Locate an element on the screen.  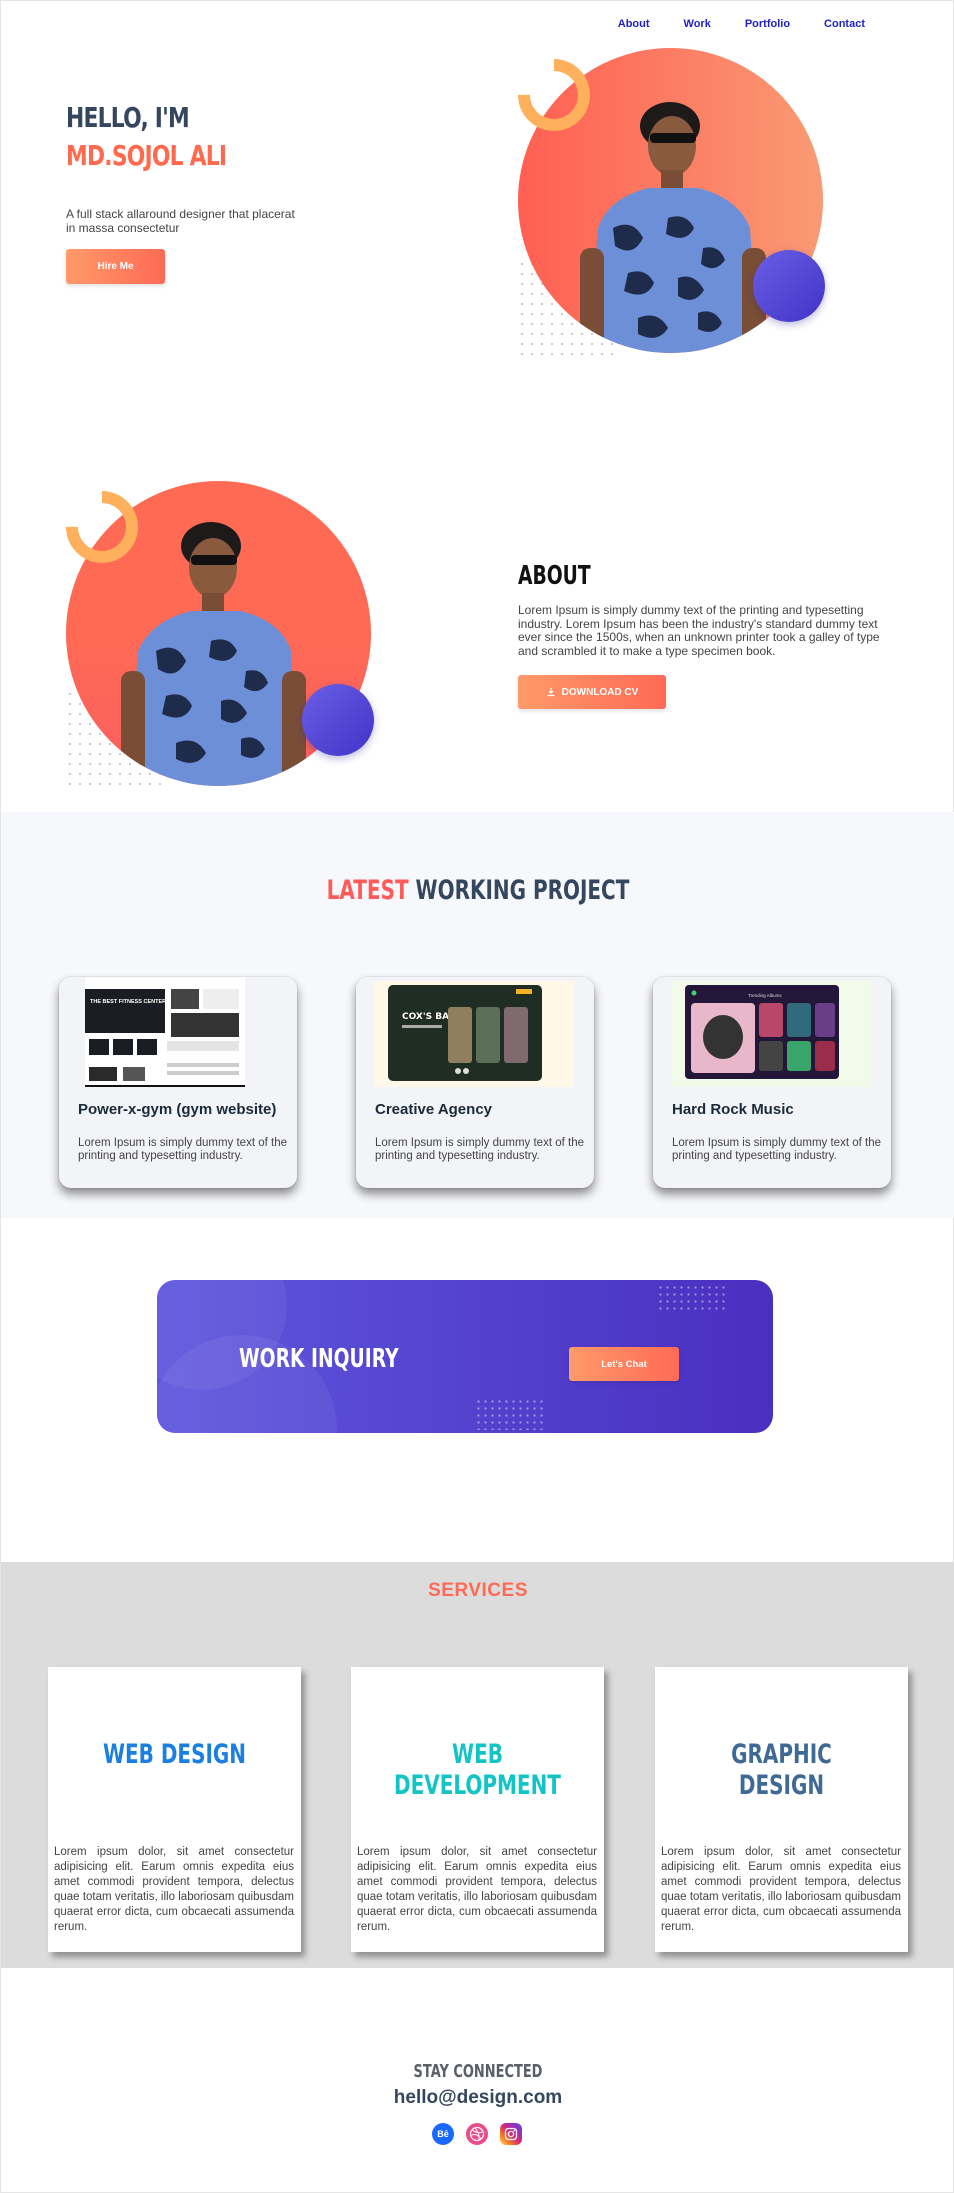
project-thumbnail-music: Trending Albums is located at coordinates (772, 1033).